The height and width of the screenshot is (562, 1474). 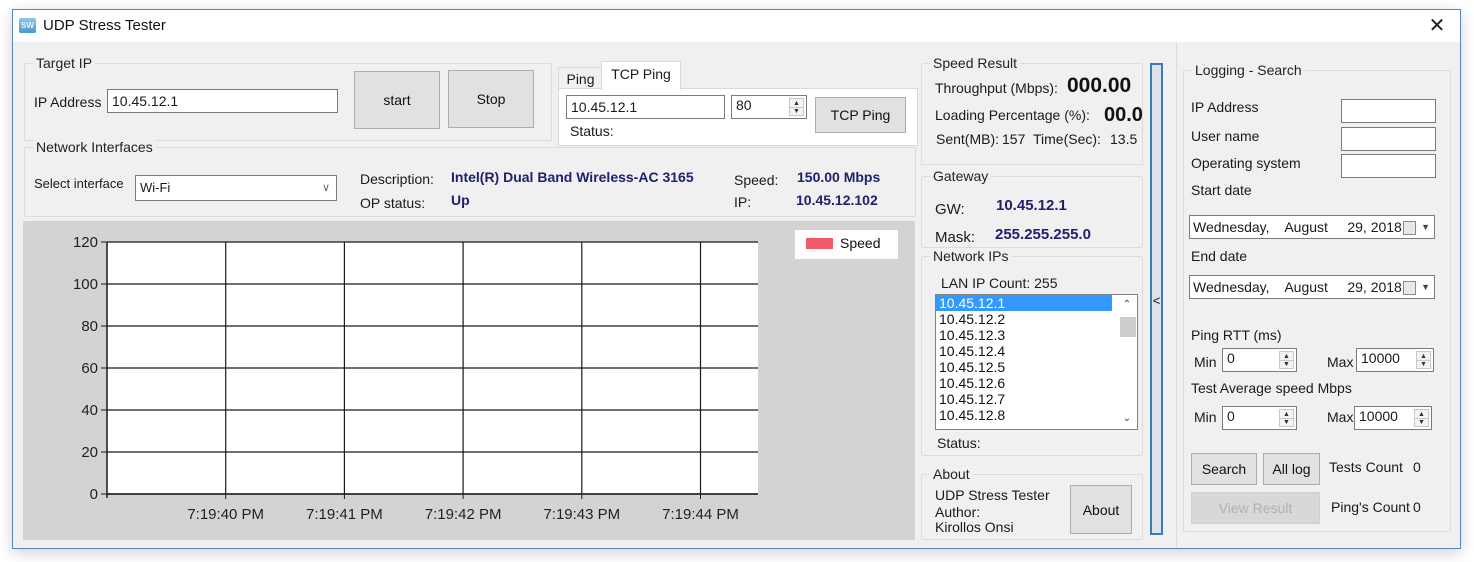 I want to click on speed-max-arrows: ▲ ▼, so click(x=1421, y=418).